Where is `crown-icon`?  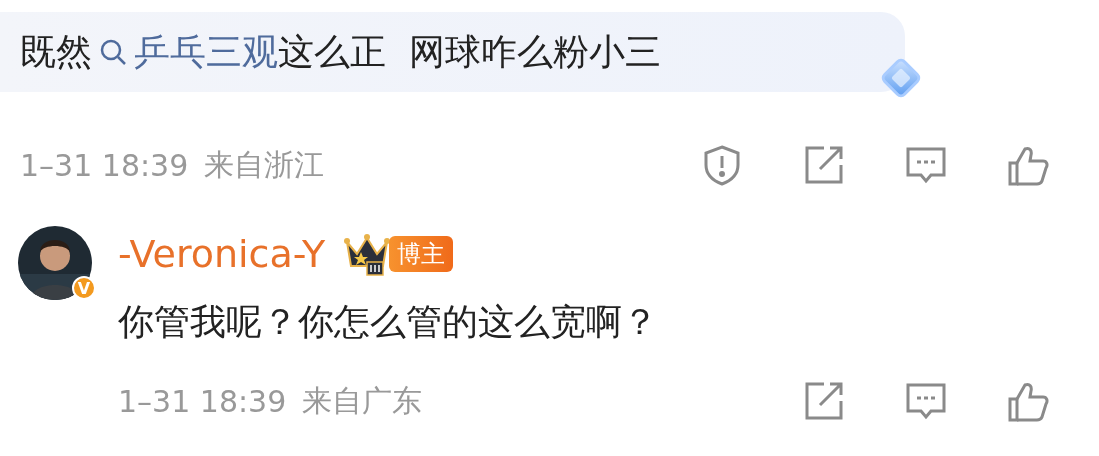 crown-icon is located at coordinates (367, 254).